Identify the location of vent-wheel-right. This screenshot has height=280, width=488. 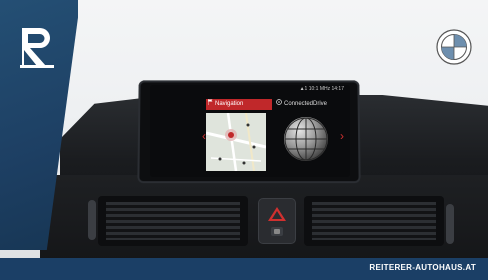
(450, 224).